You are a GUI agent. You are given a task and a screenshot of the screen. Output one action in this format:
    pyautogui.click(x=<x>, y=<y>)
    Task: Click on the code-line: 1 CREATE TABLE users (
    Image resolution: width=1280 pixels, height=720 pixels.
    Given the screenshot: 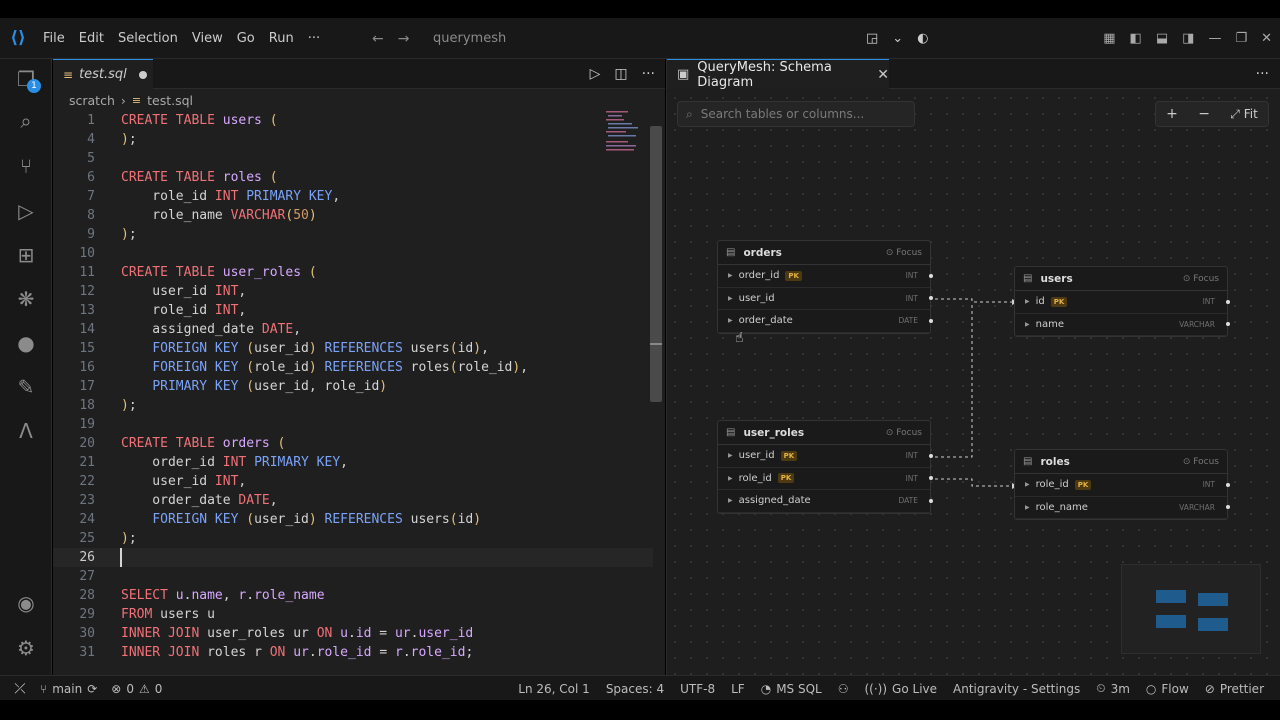 What is the action you would take?
    pyautogui.click(x=353, y=120)
    